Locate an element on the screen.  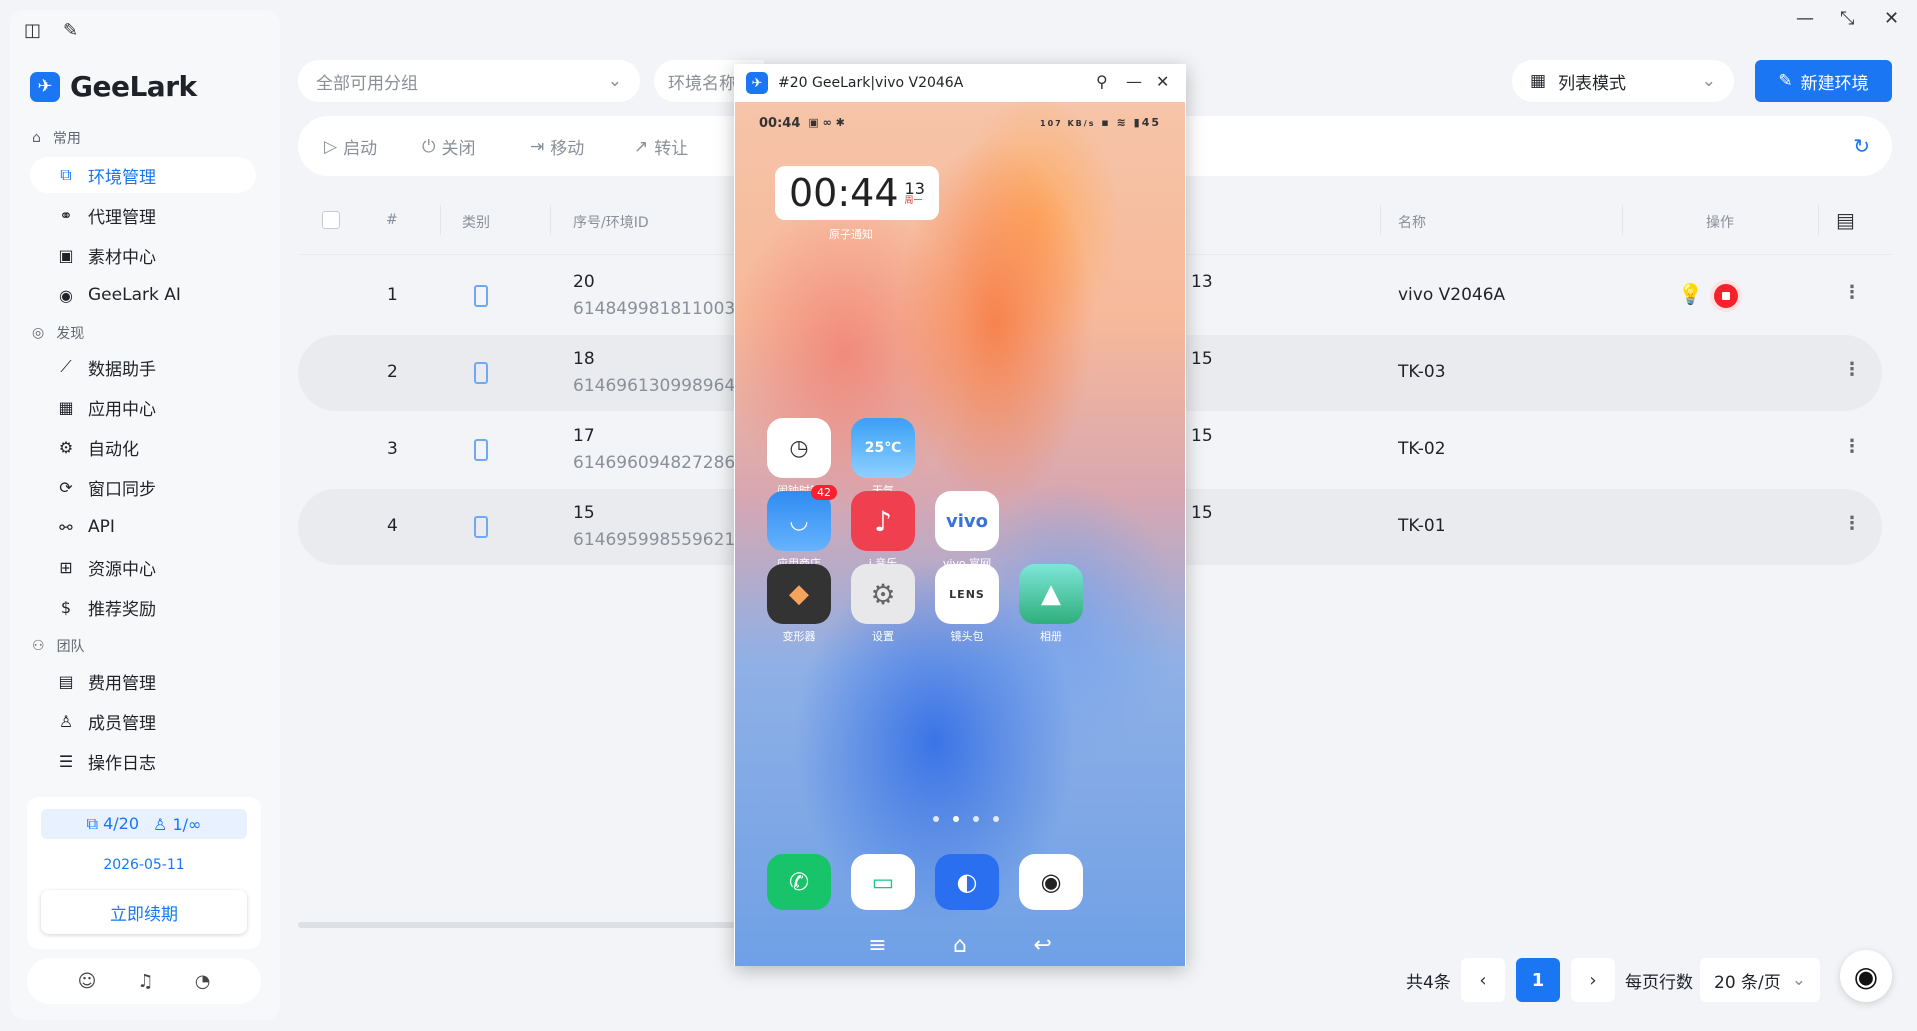
bell-icon: ♫ is located at coordinates (145, 981).